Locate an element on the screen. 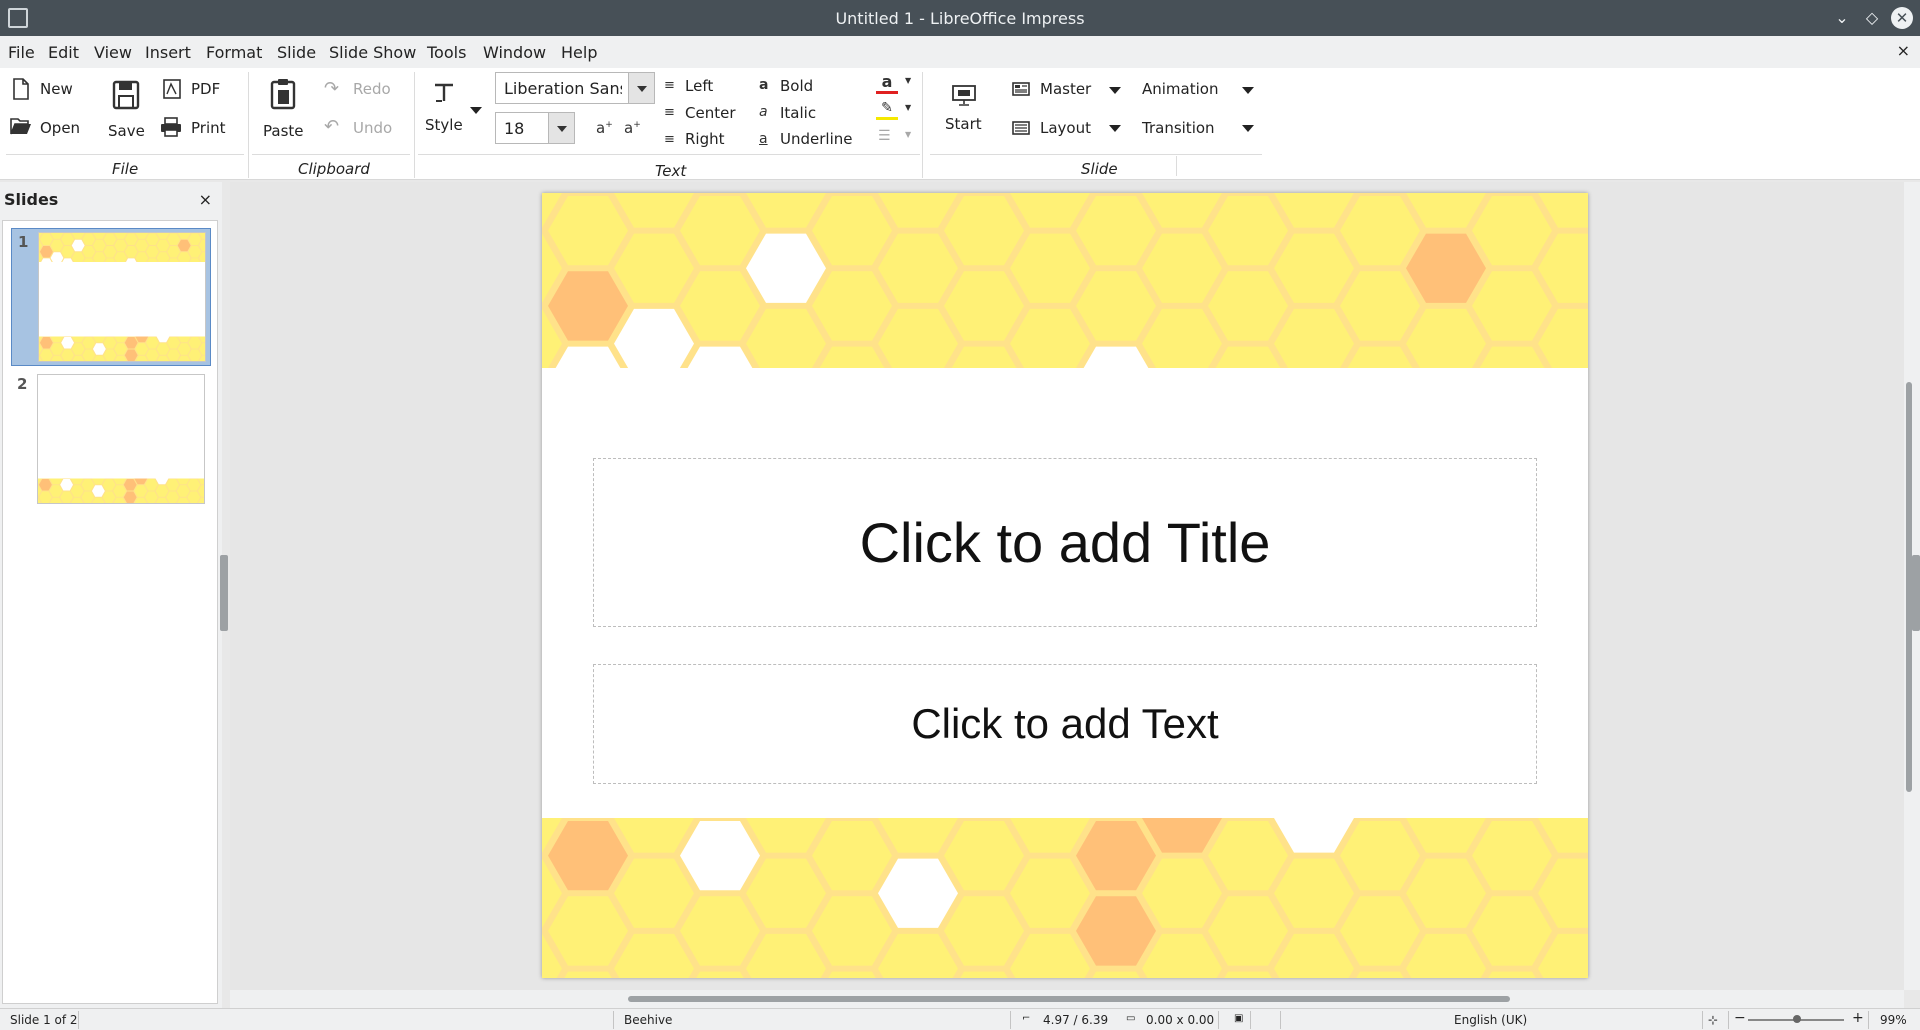 The image size is (1920, 1030). layout-button: Layout is located at coordinates (1065, 128).